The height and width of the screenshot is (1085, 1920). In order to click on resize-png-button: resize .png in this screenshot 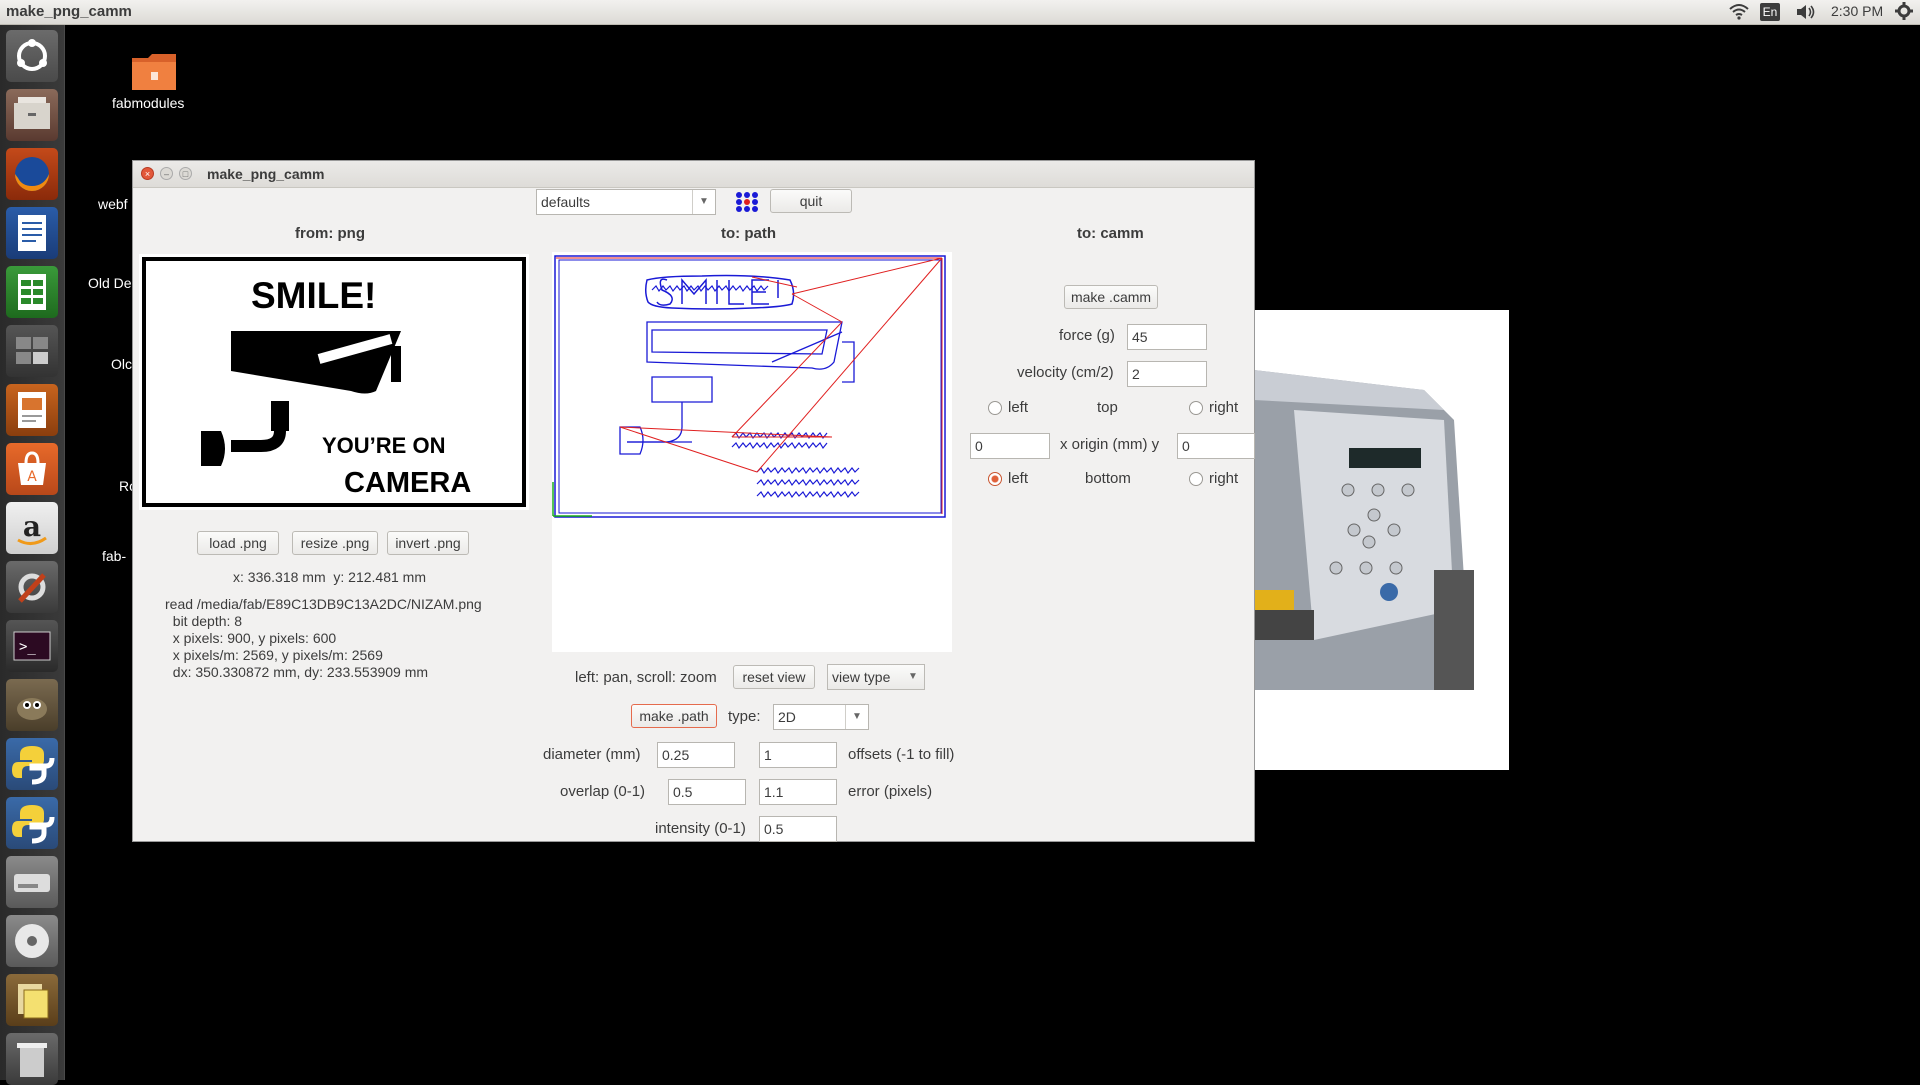, I will do `click(335, 543)`.